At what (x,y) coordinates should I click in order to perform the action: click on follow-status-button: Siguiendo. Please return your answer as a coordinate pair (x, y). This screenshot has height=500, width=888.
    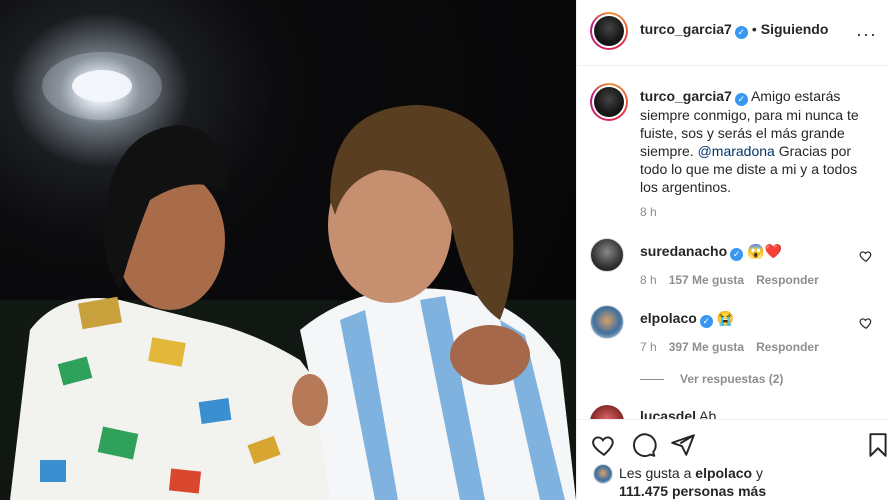
    Looking at the image, I should click on (795, 29).